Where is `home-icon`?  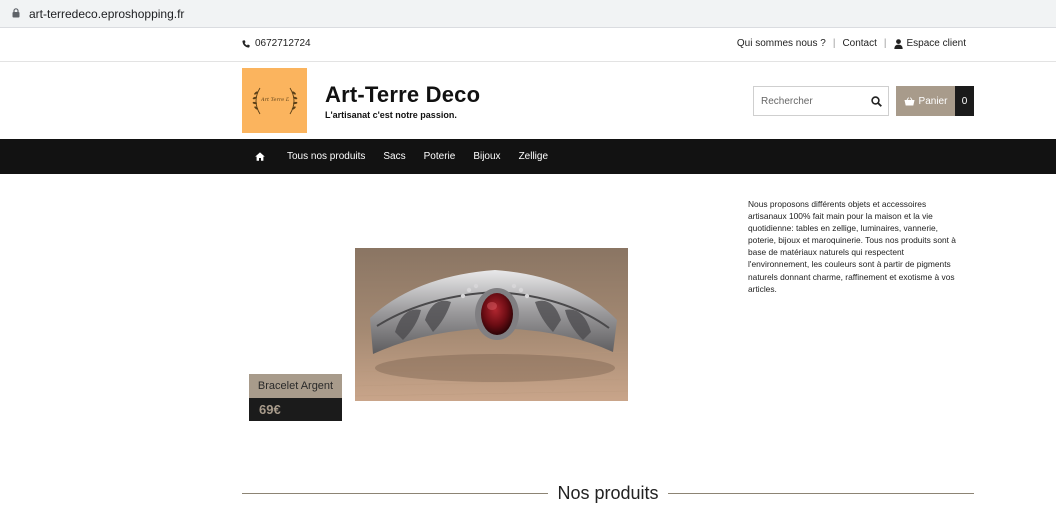
home-icon is located at coordinates (260, 156).